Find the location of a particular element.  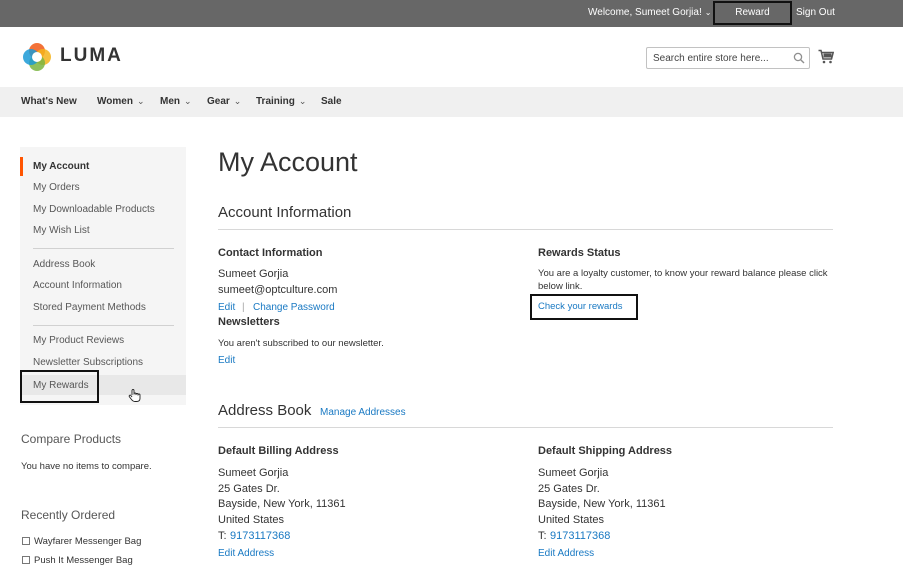

contact-email: sumeet@optculture.com is located at coordinates (278, 290).